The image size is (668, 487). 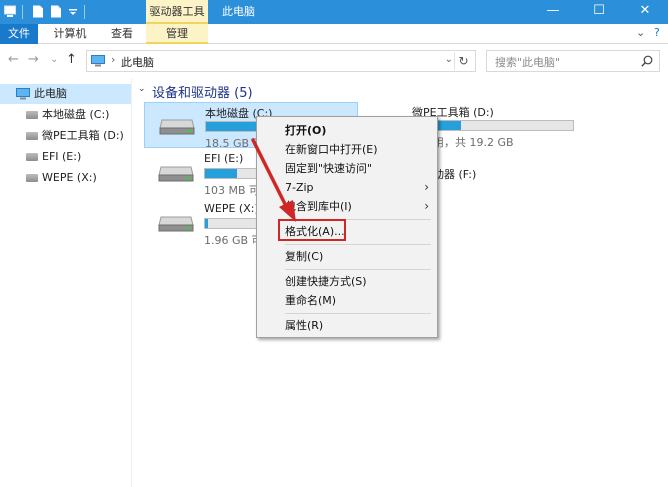 What do you see at coordinates (334, 34) in the screenshot?
I see `ribbon-tabs: 文件 计算机 查看 管理 ⌄ ?` at bounding box center [334, 34].